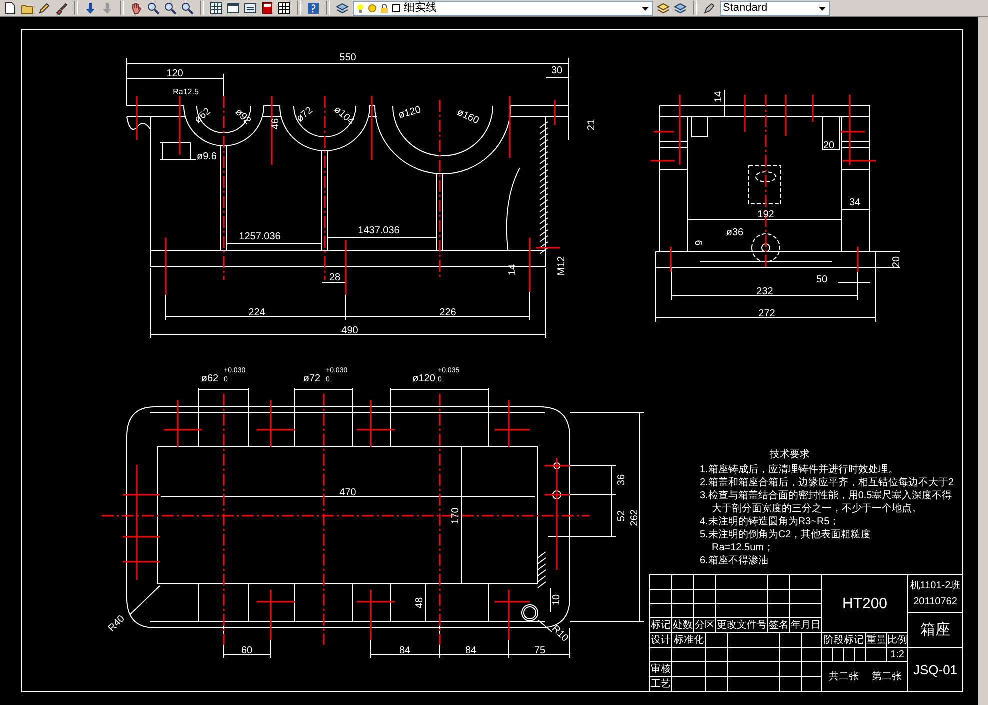 The width and height of the screenshot is (988, 705). Describe the element at coordinates (350, 331) in the screenshot. I see `dimension-text: 490` at that location.